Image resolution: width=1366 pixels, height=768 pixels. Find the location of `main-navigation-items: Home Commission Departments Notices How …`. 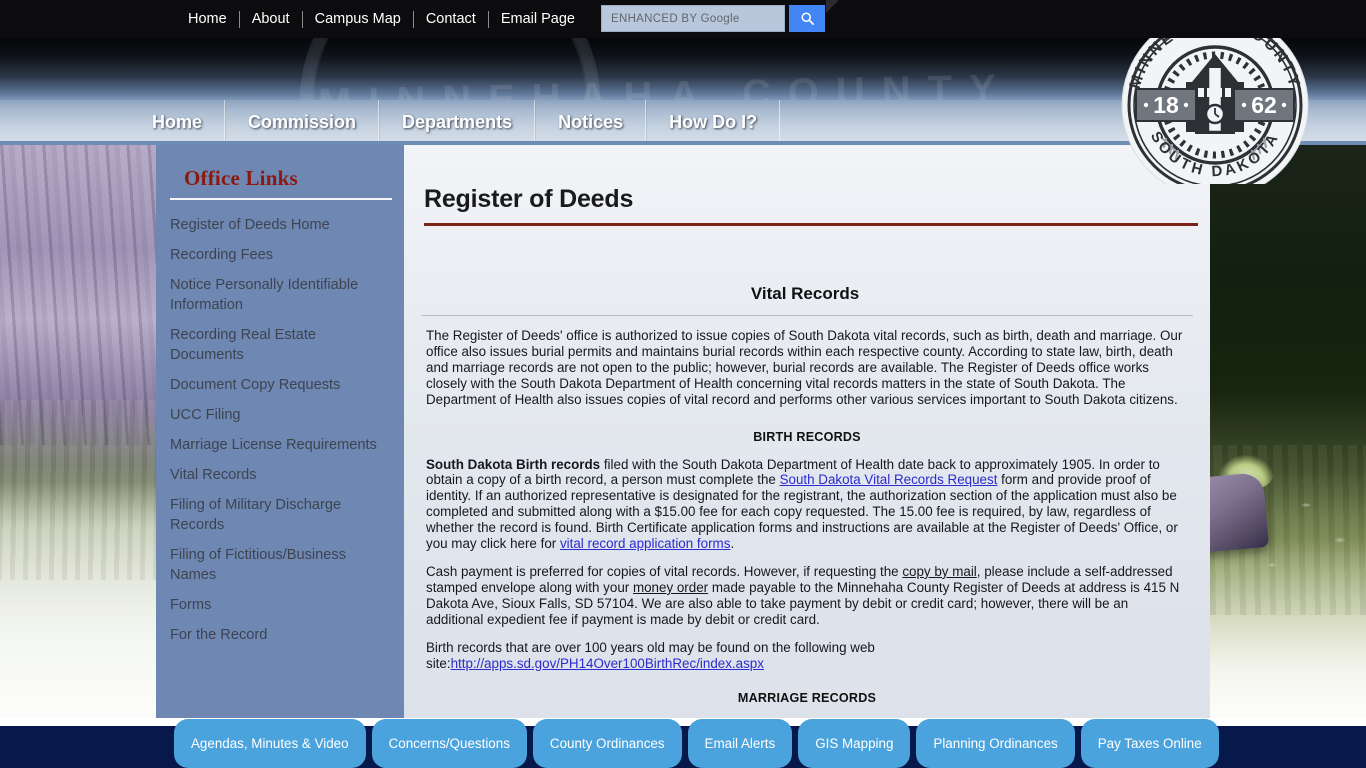

main-navigation-items: Home Commission Departments Notices How … is located at coordinates (455, 122).